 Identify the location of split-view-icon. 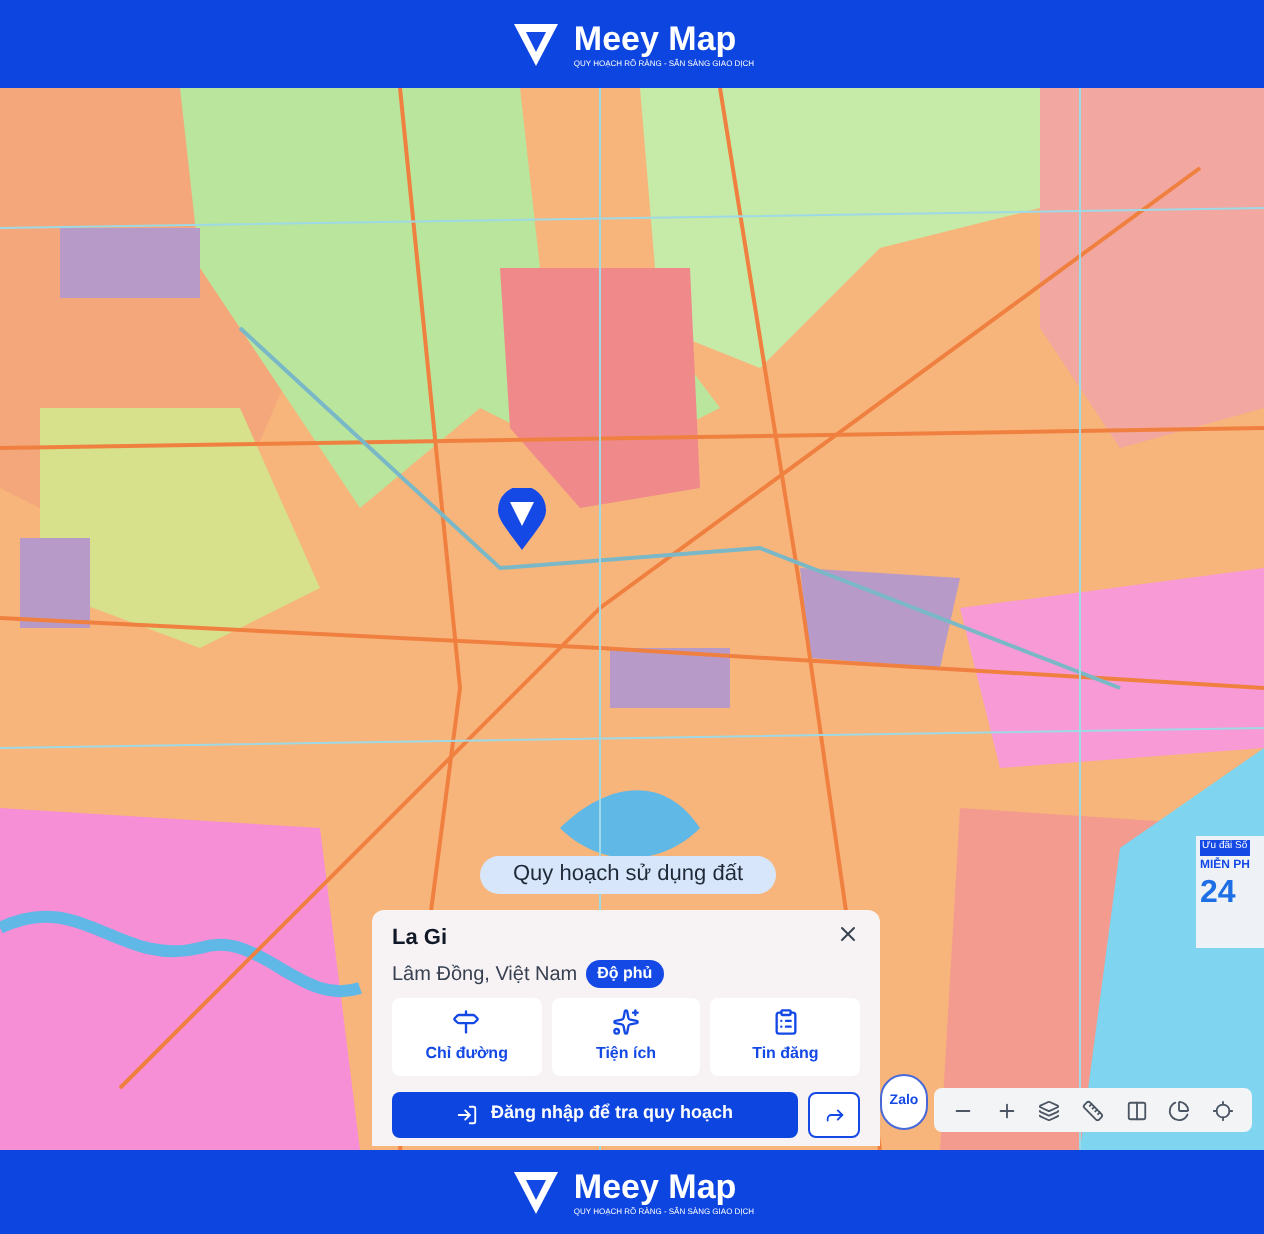
(1136, 1110).